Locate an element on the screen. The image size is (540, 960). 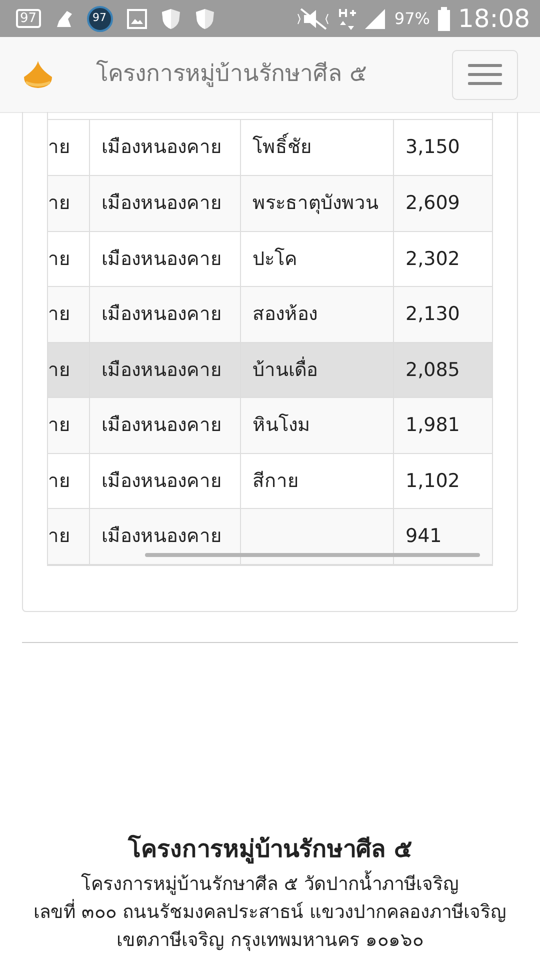
data-arrows-icon is located at coordinates (347, 18).